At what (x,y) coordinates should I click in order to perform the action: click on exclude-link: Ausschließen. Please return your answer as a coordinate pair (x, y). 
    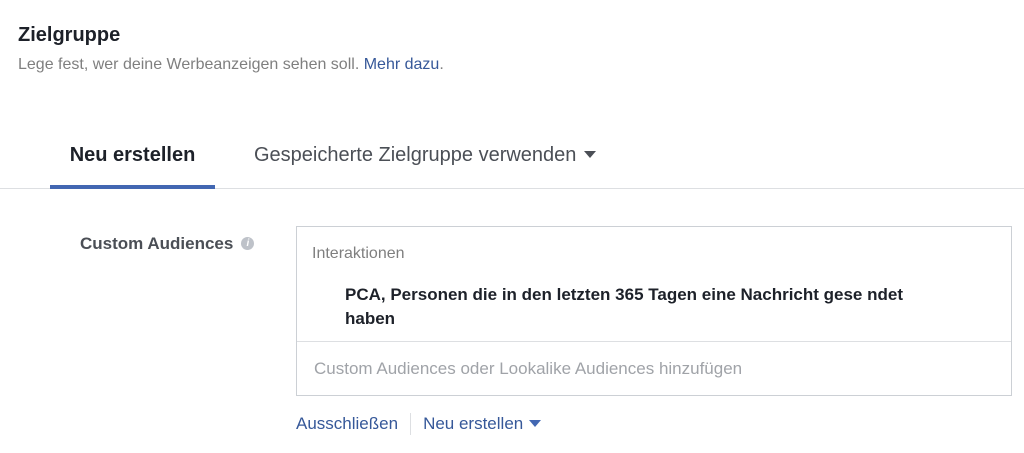
    Looking at the image, I should click on (347, 424).